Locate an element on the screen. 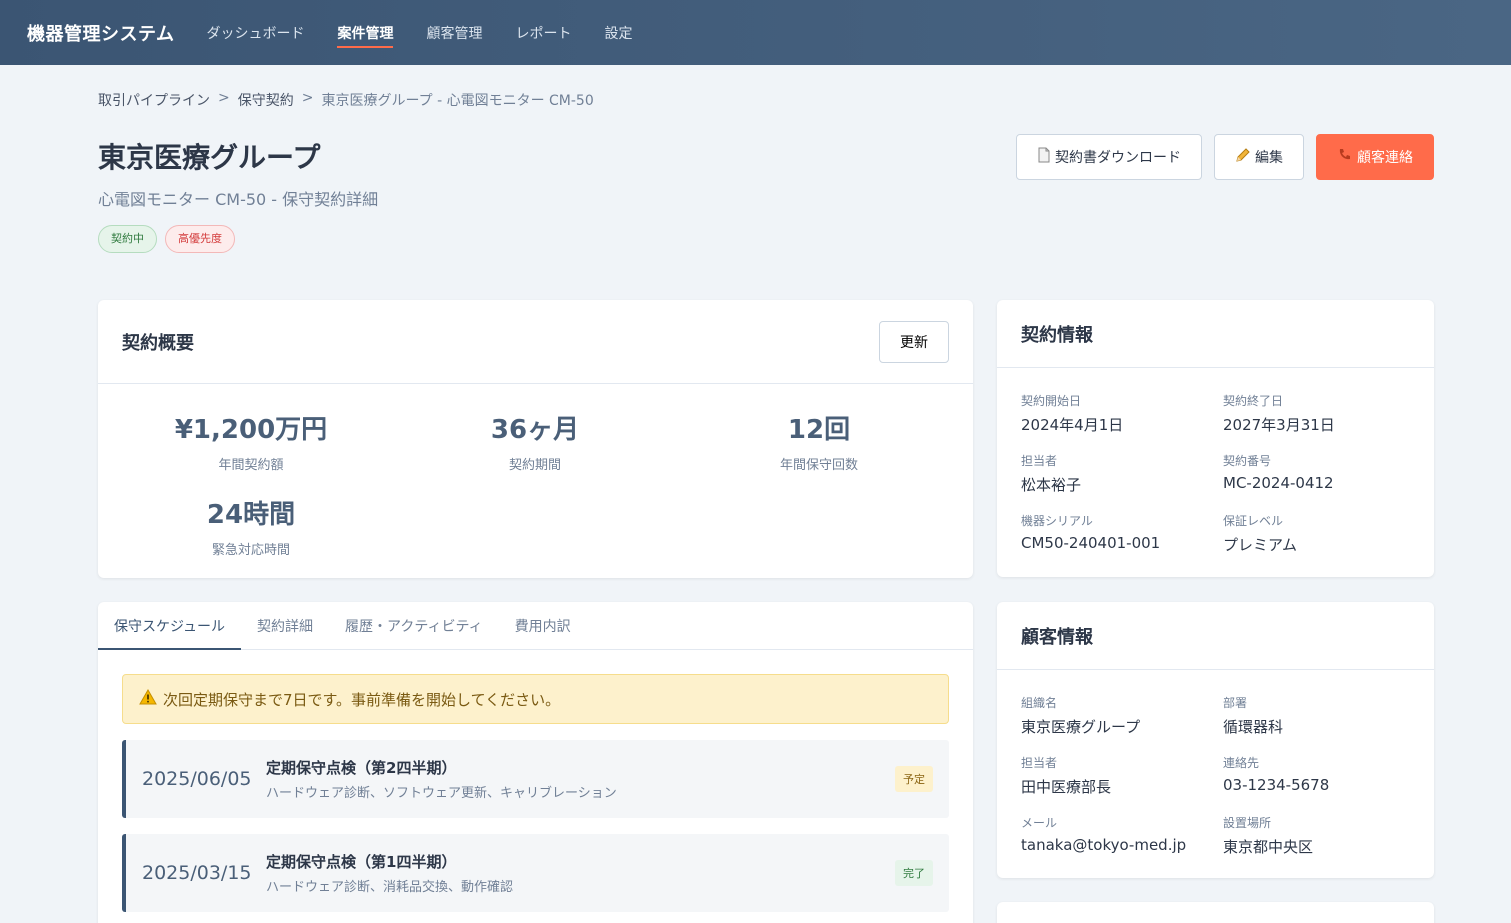  nav-item-dashboard: ダッシュボード is located at coordinates (255, 32).